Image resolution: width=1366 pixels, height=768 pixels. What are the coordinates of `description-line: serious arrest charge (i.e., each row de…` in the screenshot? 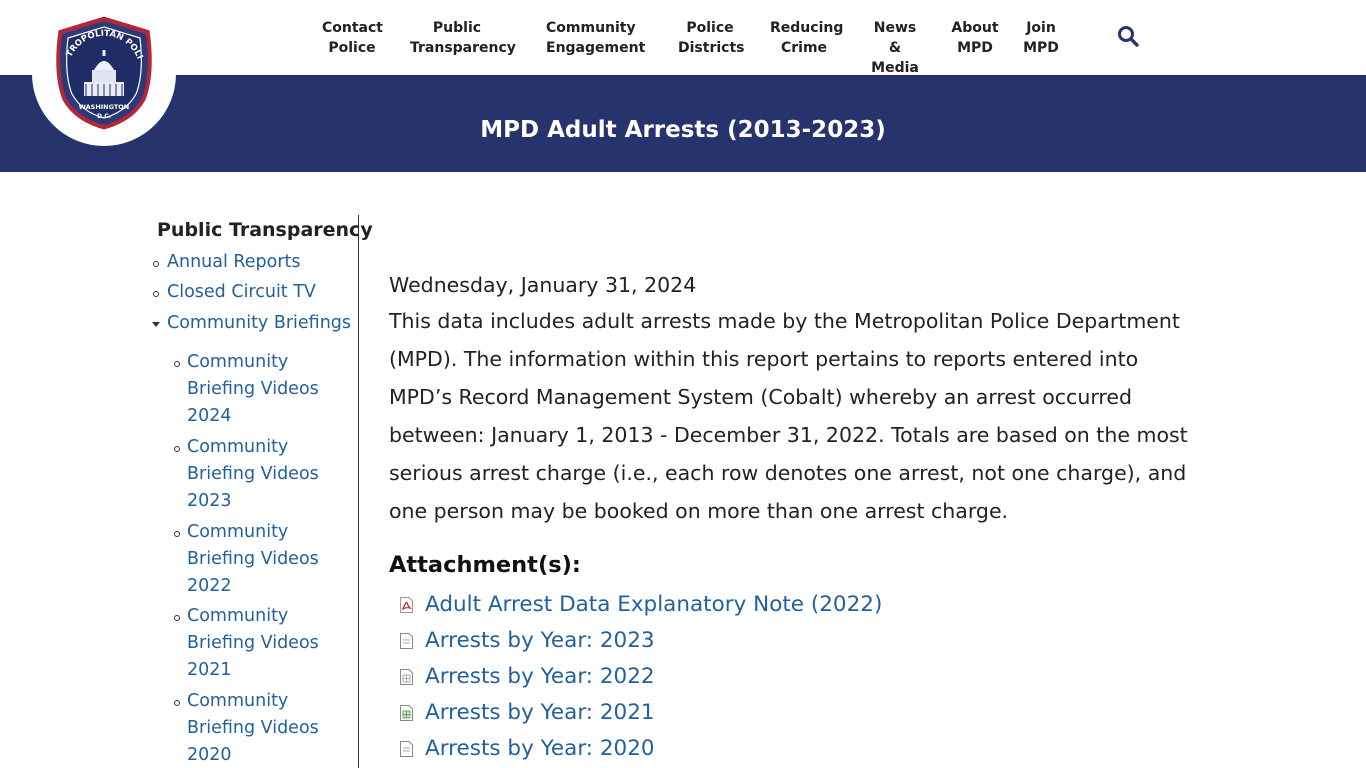 It's located at (788, 473).